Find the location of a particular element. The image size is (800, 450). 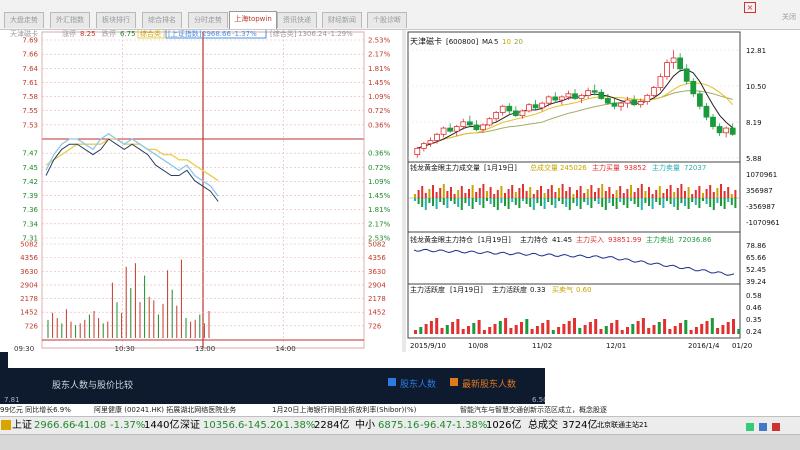

zx-amount: 1026亿 is located at coordinates (504, 425).